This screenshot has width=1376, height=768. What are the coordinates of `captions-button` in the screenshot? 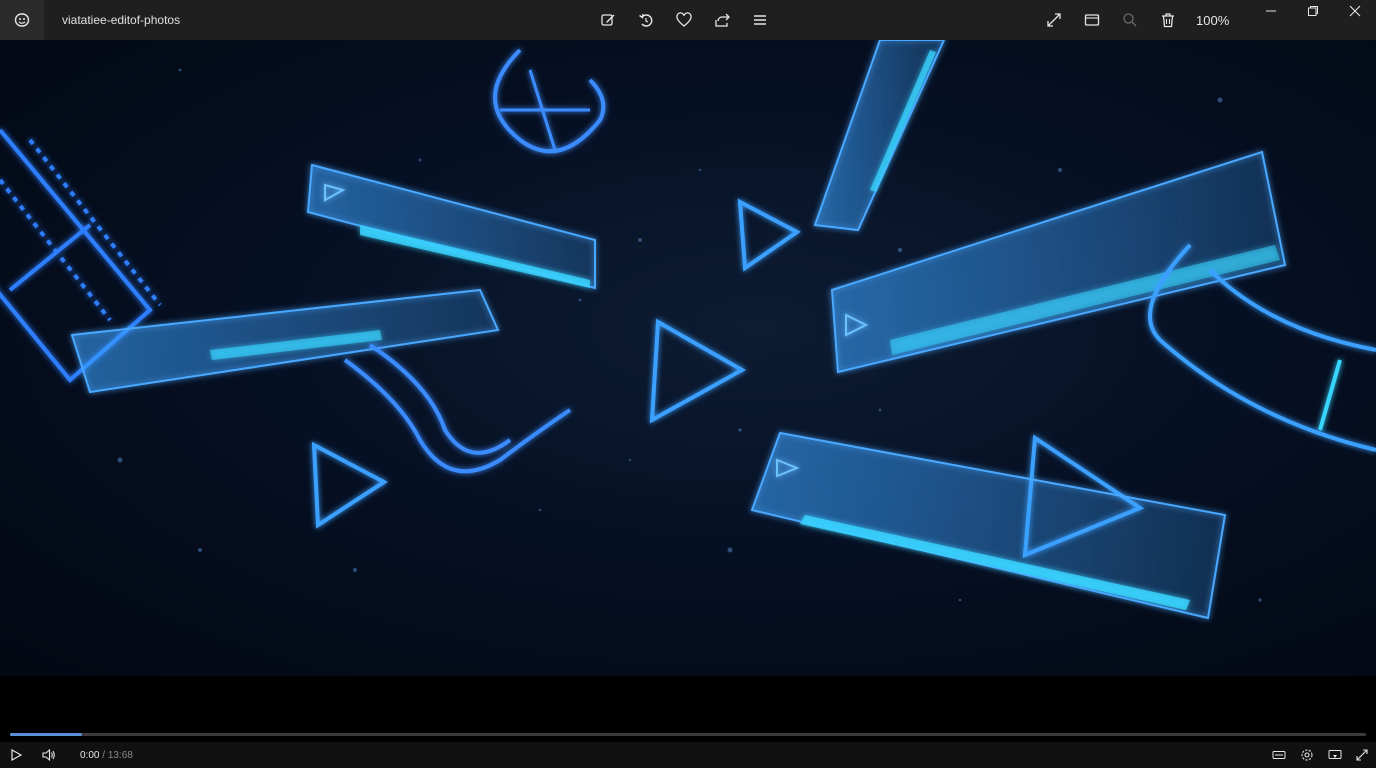 It's located at (1279, 755).